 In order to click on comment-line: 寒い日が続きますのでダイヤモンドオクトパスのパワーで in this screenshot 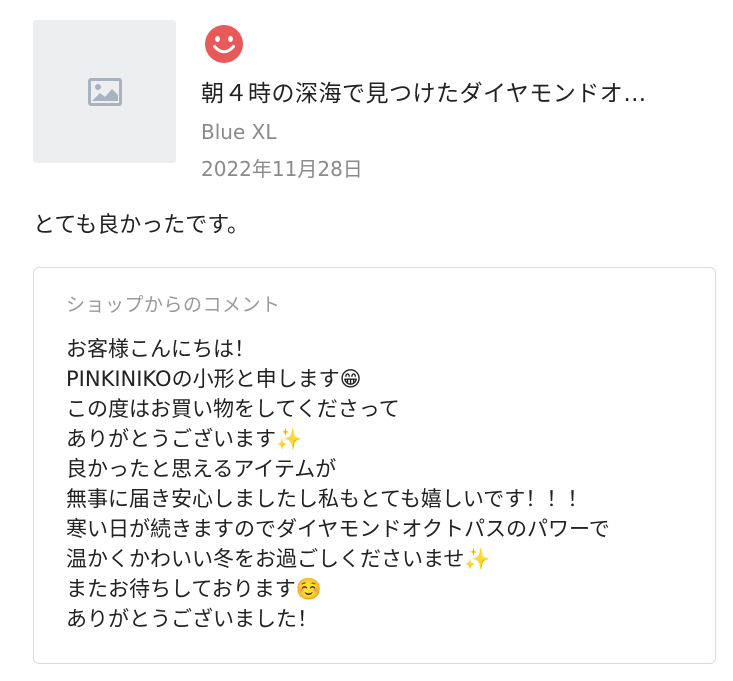, I will do `click(338, 529)`.